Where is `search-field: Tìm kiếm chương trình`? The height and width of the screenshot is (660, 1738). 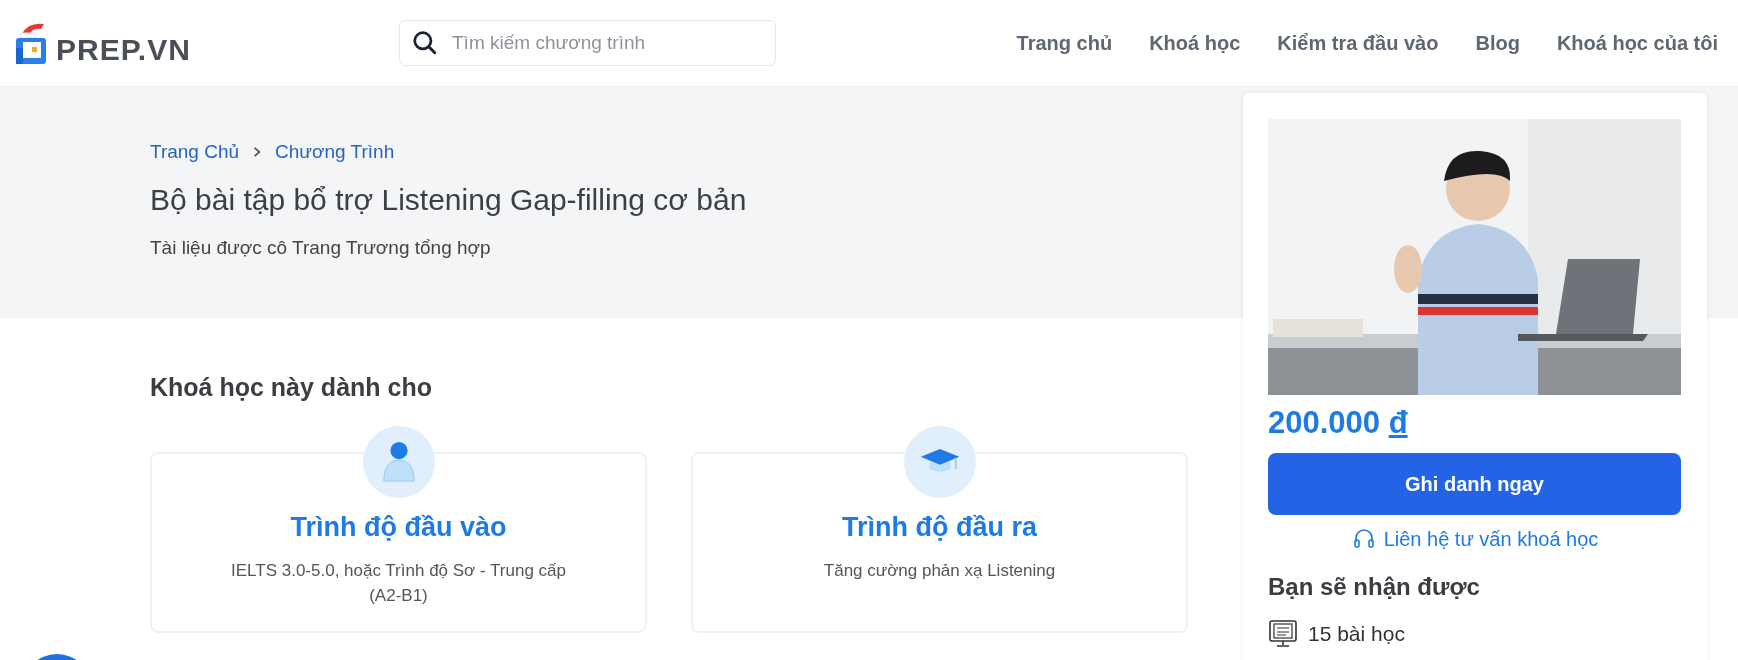 search-field: Tìm kiếm chương trình is located at coordinates (587, 43).